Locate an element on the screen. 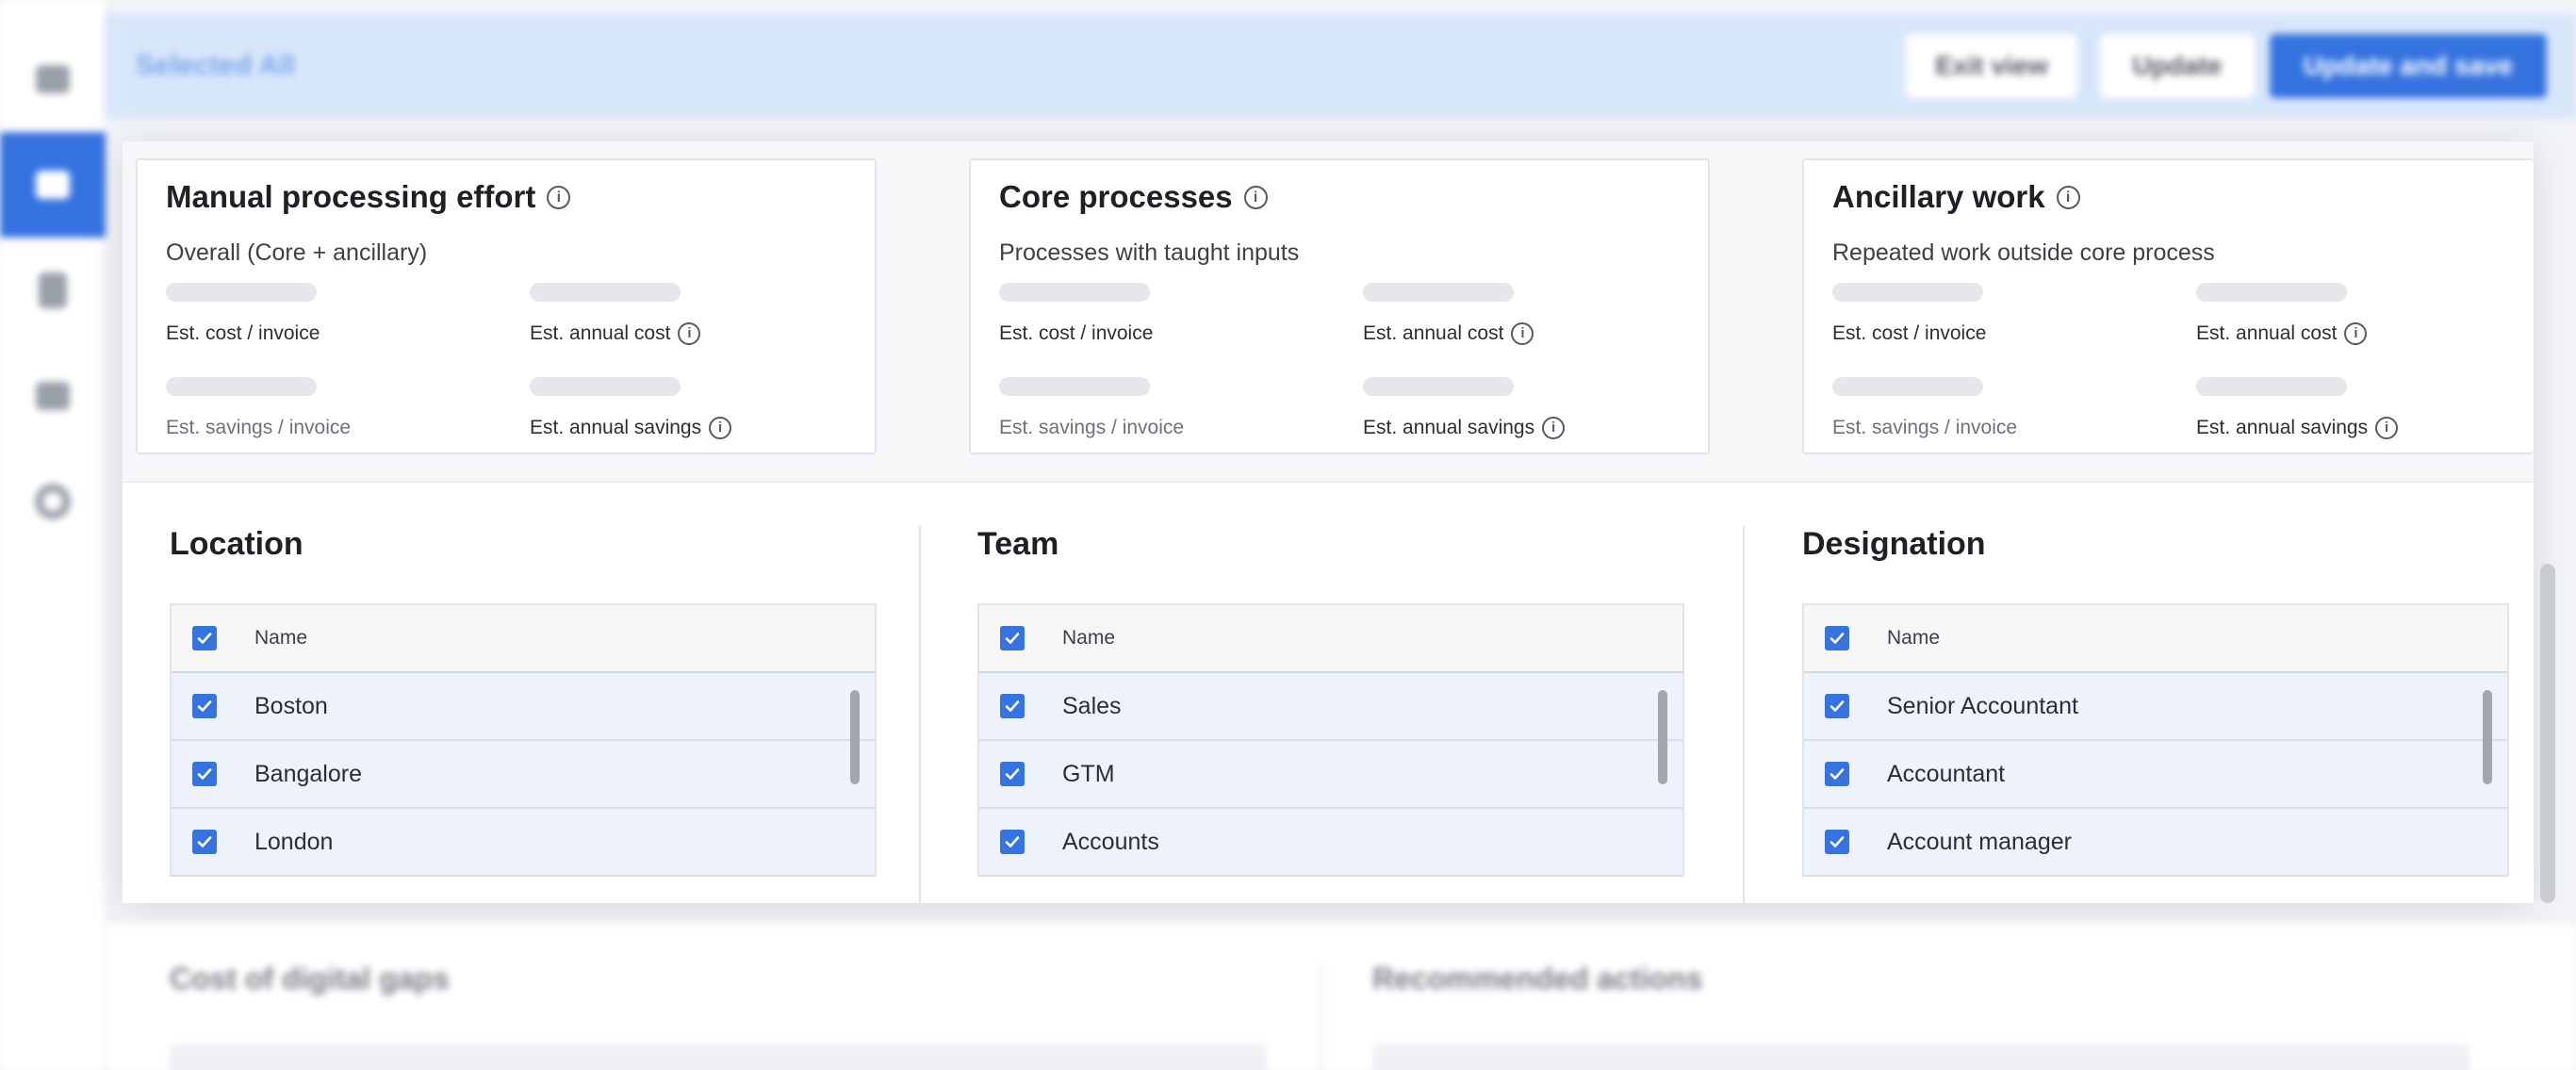 This screenshot has width=2576, height=1070. column-header: Name is located at coordinates (281, 638).